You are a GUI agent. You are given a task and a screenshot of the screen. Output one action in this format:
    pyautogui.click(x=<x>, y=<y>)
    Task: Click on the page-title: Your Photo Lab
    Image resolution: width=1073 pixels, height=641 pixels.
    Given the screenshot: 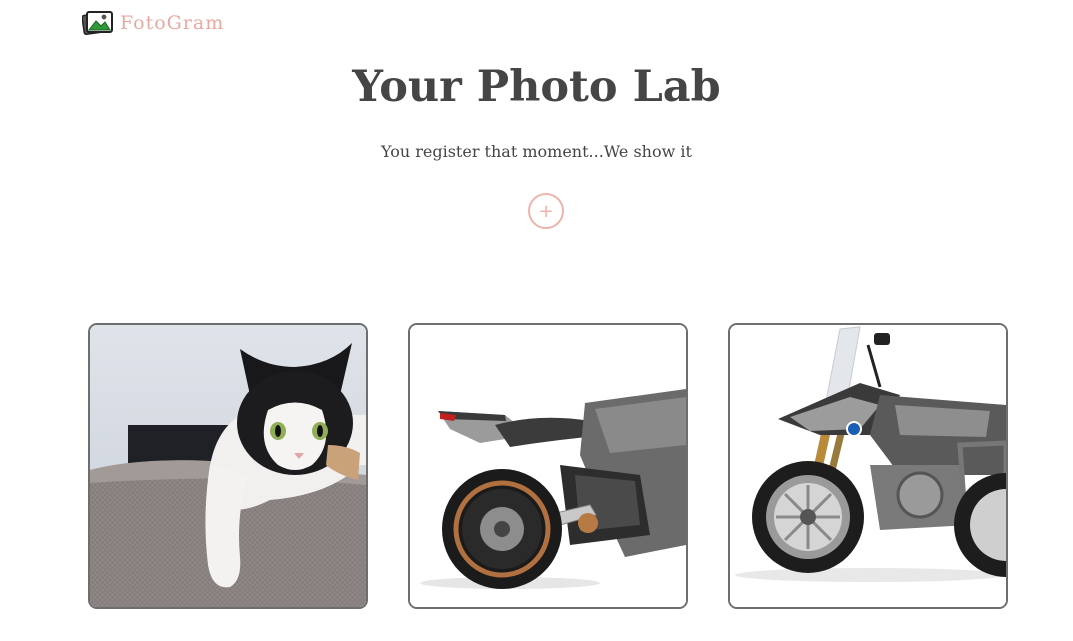 What is the action you would take?
    pyautogui.click(x=536, y=87)
    